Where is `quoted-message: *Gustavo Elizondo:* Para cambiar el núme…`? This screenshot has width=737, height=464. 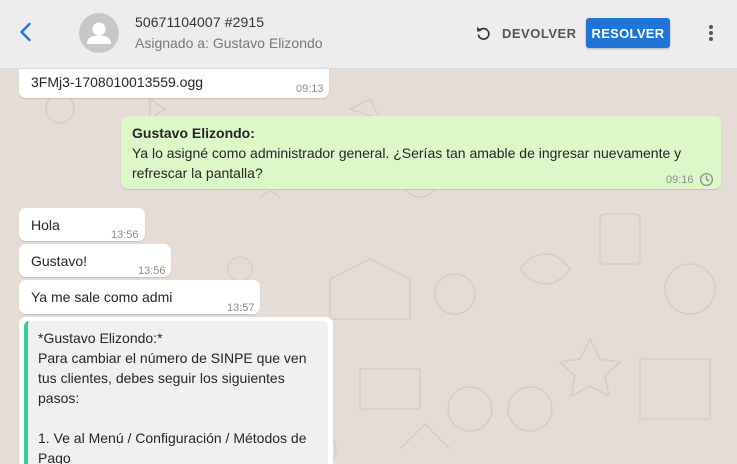
quoted-message: *Gustavo Elizondo:* Para cambiar el núme… is located at coordinates (176, 392).